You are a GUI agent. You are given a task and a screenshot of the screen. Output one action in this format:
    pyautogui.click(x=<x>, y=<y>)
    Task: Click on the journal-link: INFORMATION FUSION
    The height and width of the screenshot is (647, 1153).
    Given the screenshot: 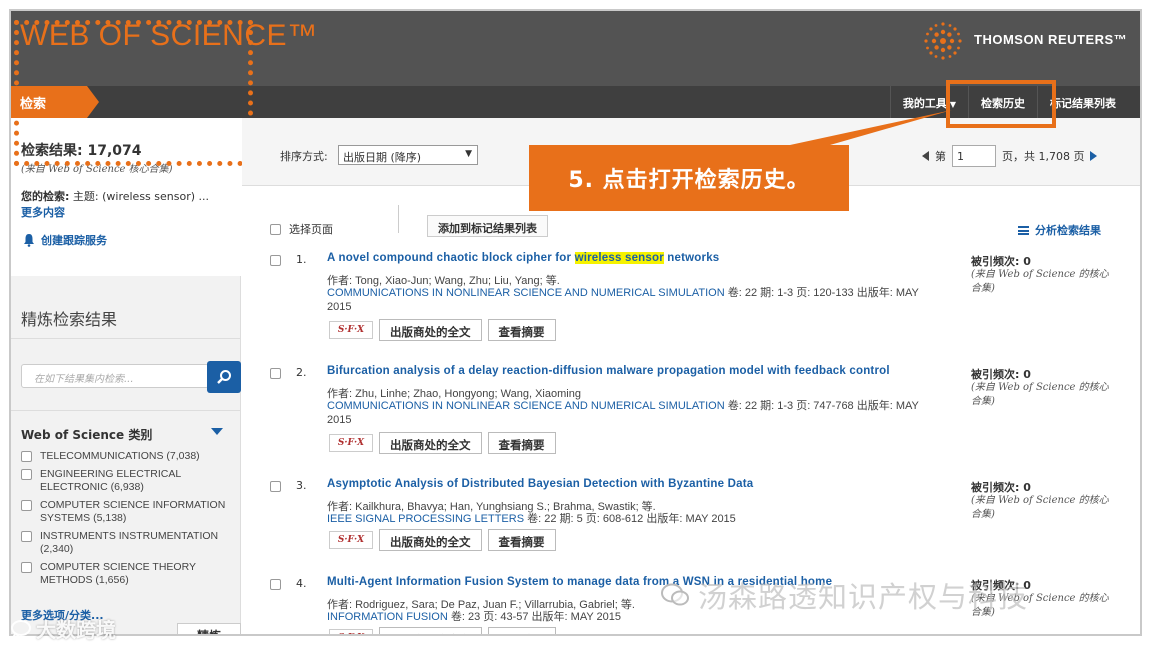 What is the action you would take?
    pyautogui.click(x=387, y=617)
    